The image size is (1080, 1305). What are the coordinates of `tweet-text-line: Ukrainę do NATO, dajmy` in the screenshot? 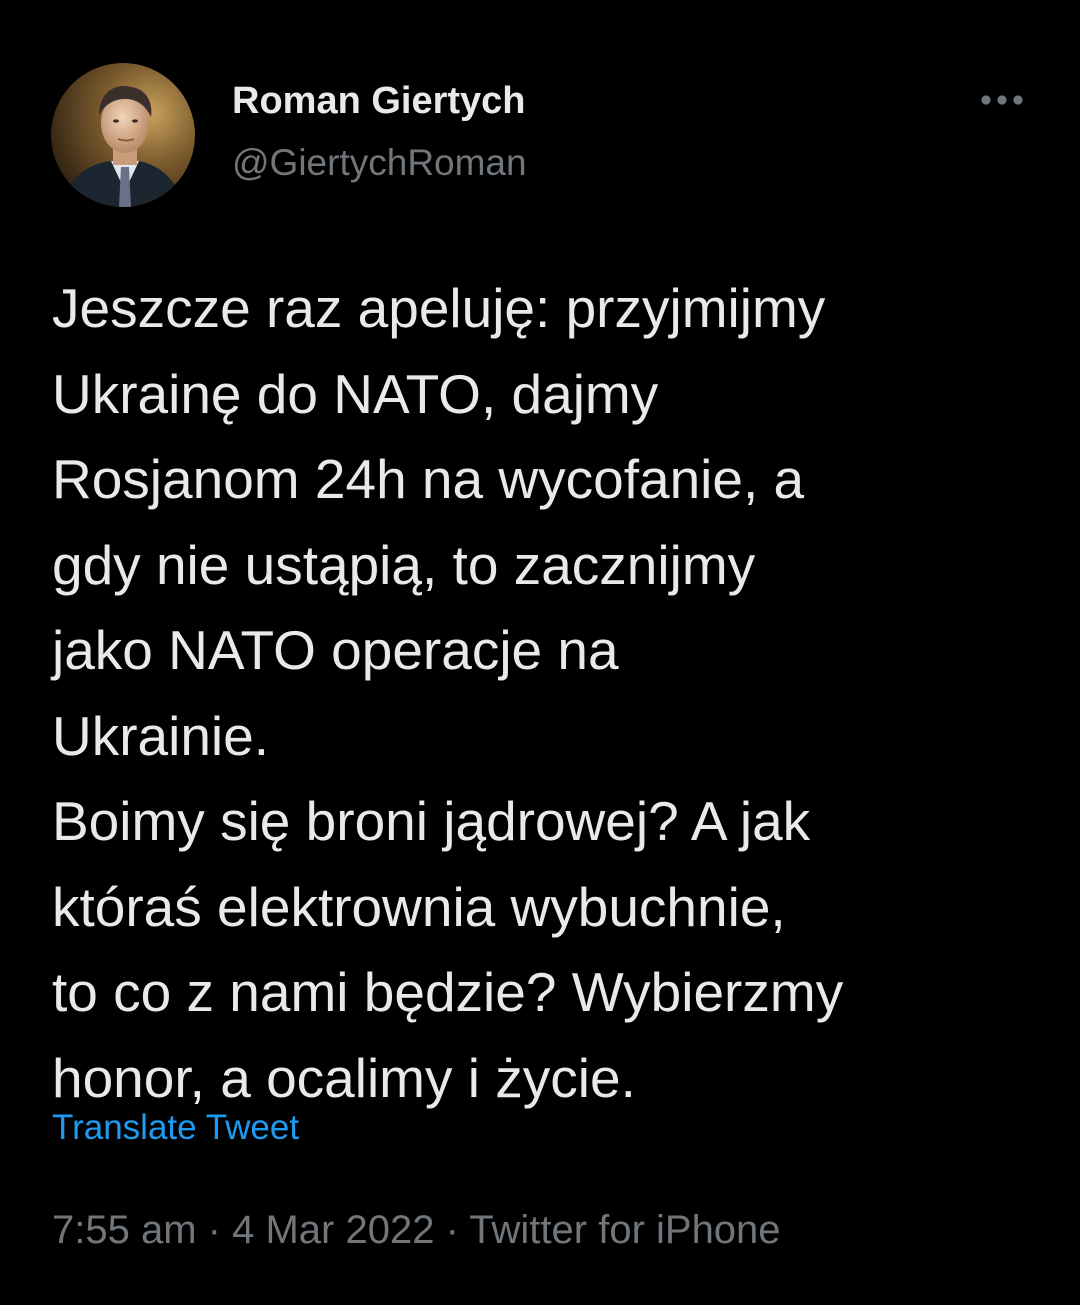 It's located at (355, 393).